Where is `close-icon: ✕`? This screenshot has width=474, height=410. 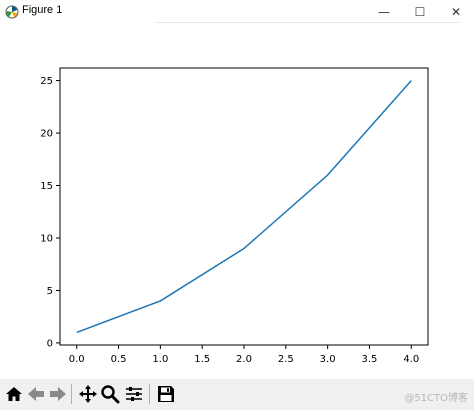 close-icon: ✕ is located at coordinates (456, 12).